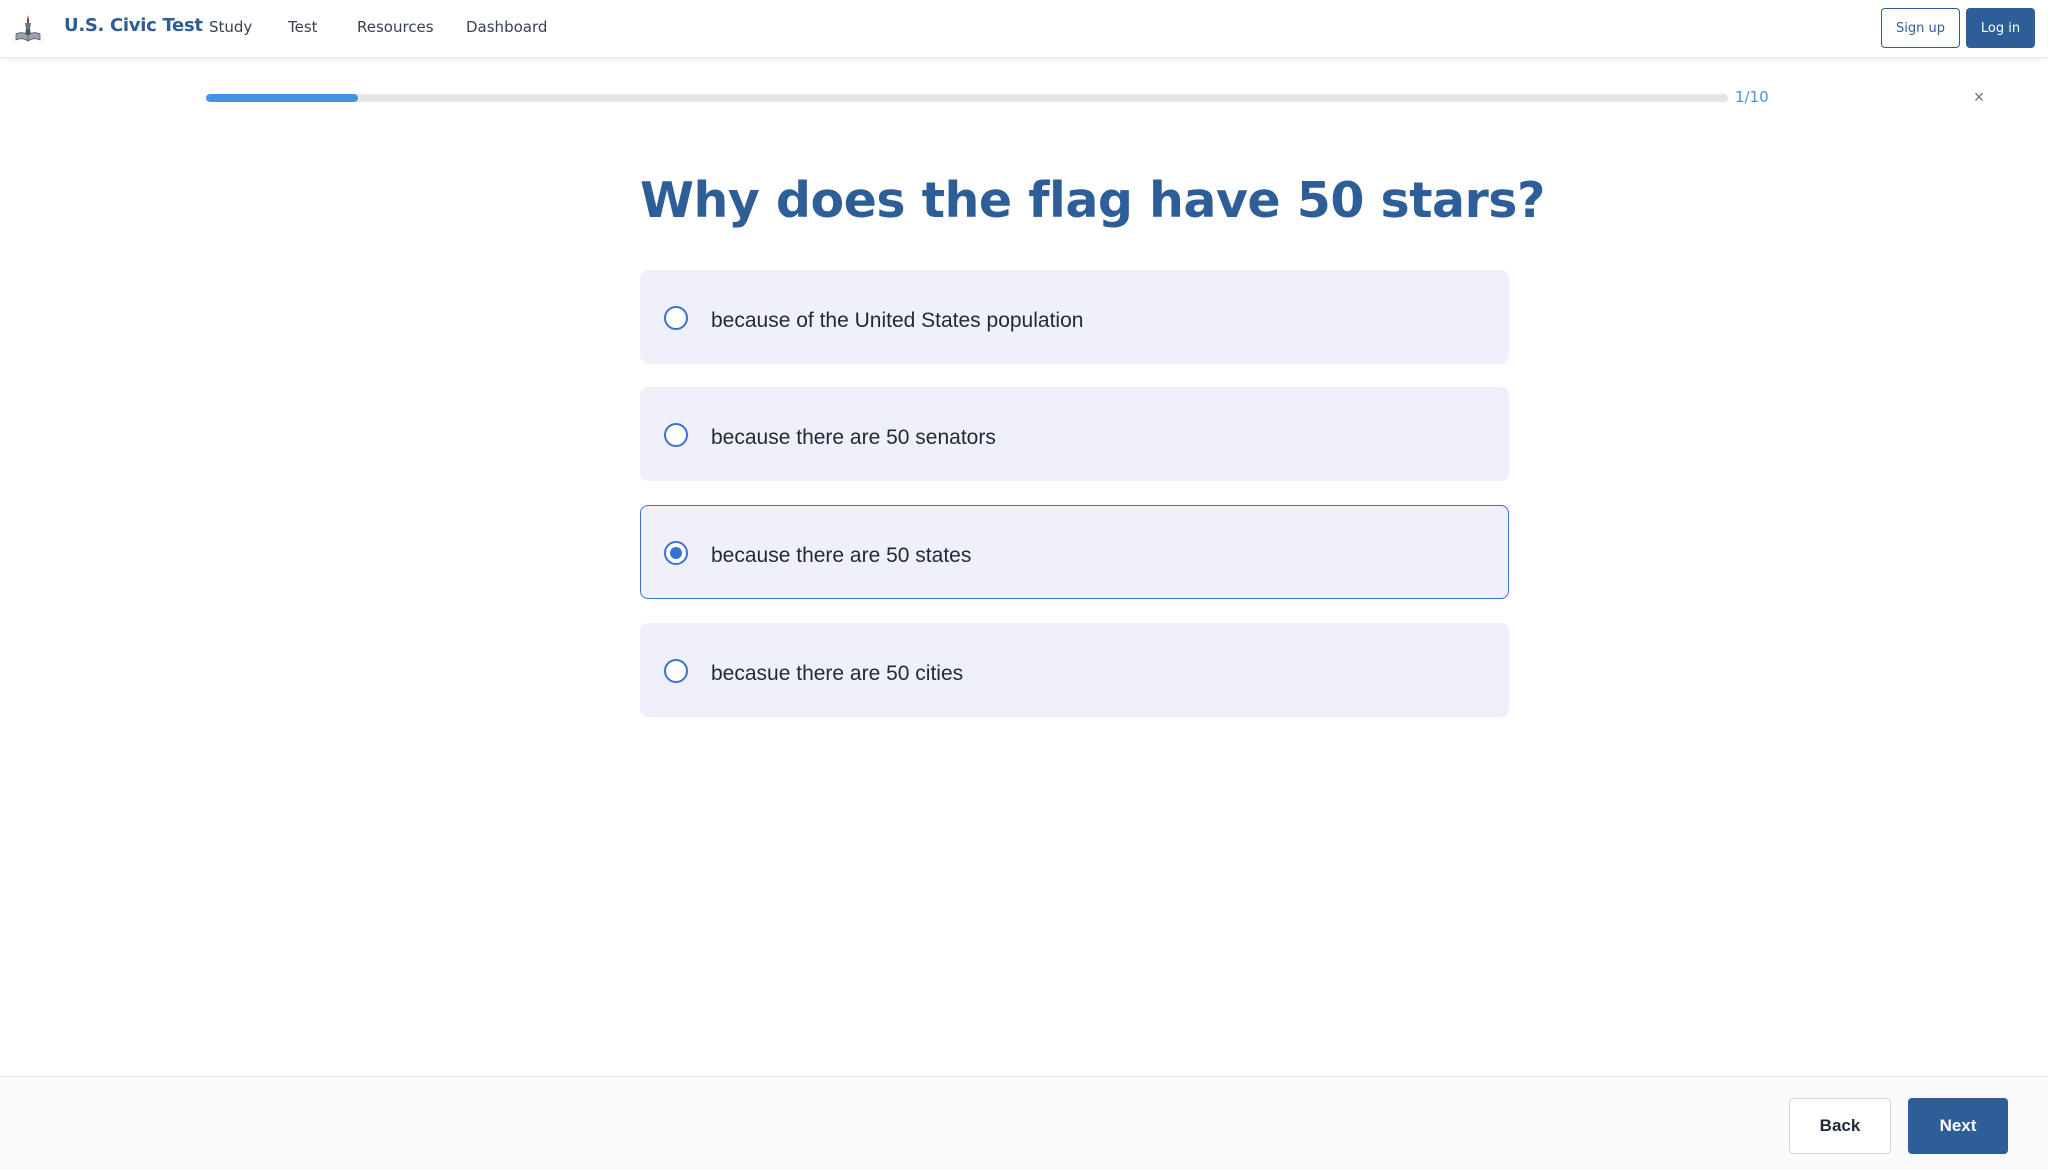  What do you see at coordinates (897, 320) in the screenshot?
I see `answer-option-label: because of the United States population` at bounding box center [897, 320].